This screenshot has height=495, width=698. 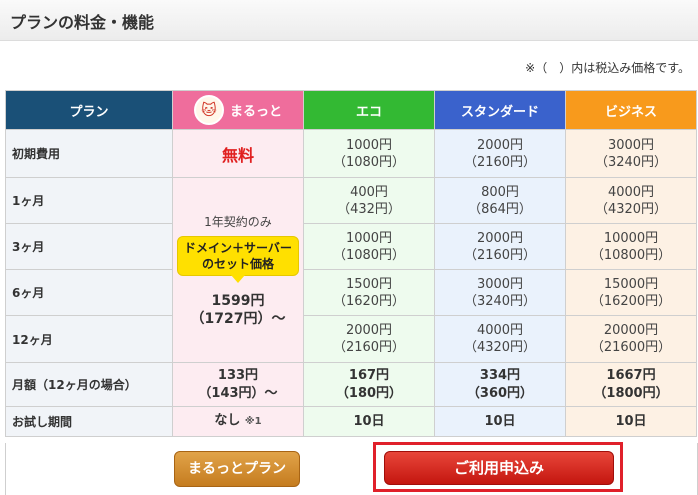 I want to click on tax-note: ※（ ）内は税込み価格です。, so click(x=607, y=68).